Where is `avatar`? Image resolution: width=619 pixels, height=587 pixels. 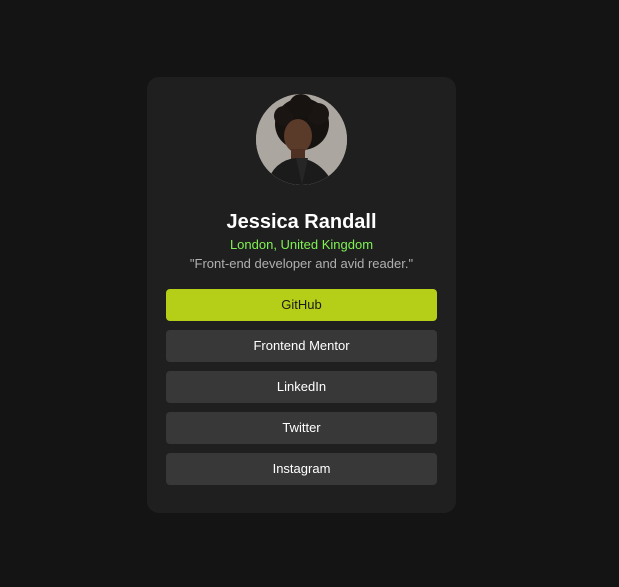 avatar is located at coordinates (301, 139).